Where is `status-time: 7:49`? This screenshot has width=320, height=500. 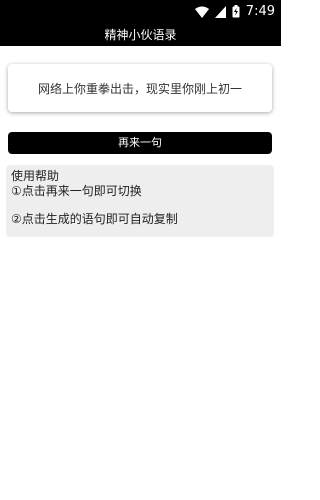 status-time: 7:49 is located at coordinates (260, 11).